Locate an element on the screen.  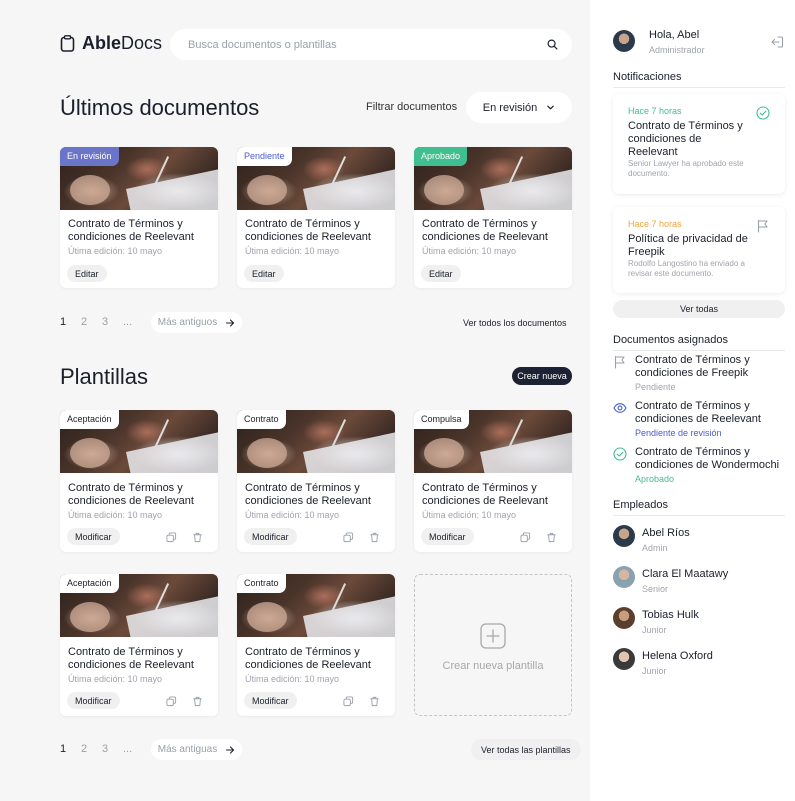
user-avatar is located at coordinates (624, 41).